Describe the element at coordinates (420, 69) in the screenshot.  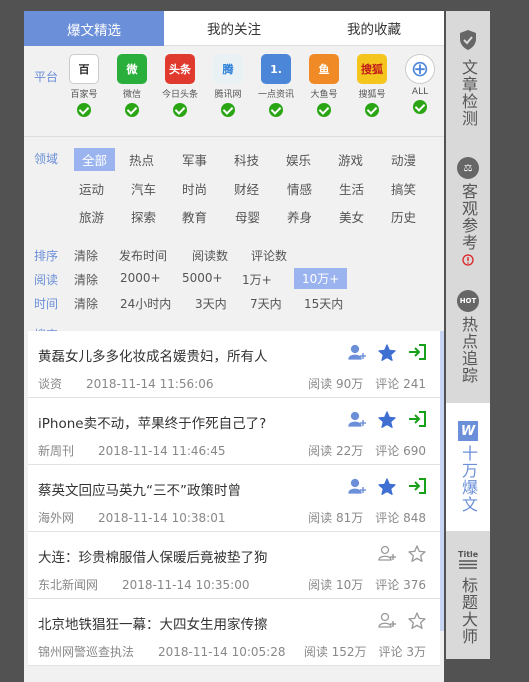
I see `platform-logo-icon: ⊕` at that location.